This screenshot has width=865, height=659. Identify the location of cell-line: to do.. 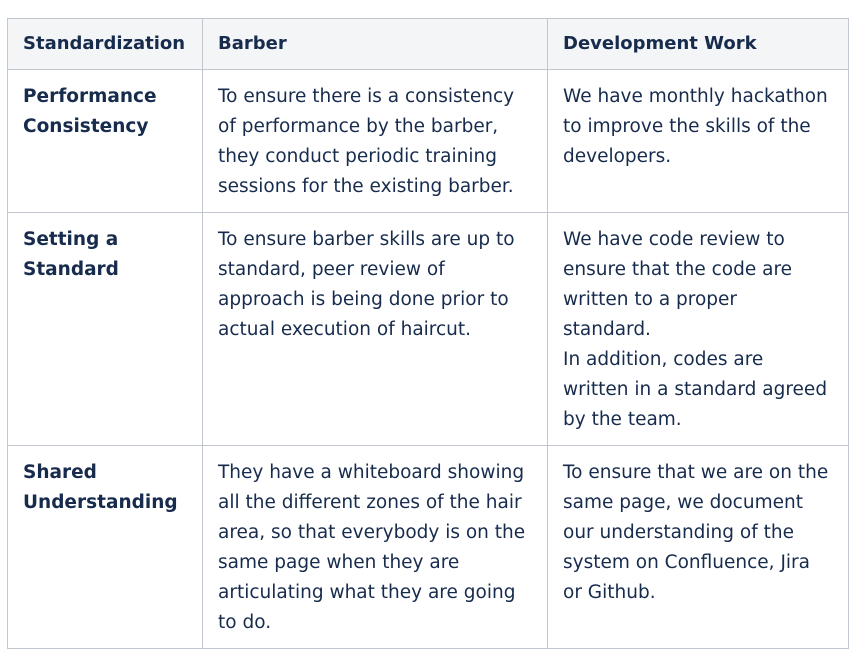
(245, 622).